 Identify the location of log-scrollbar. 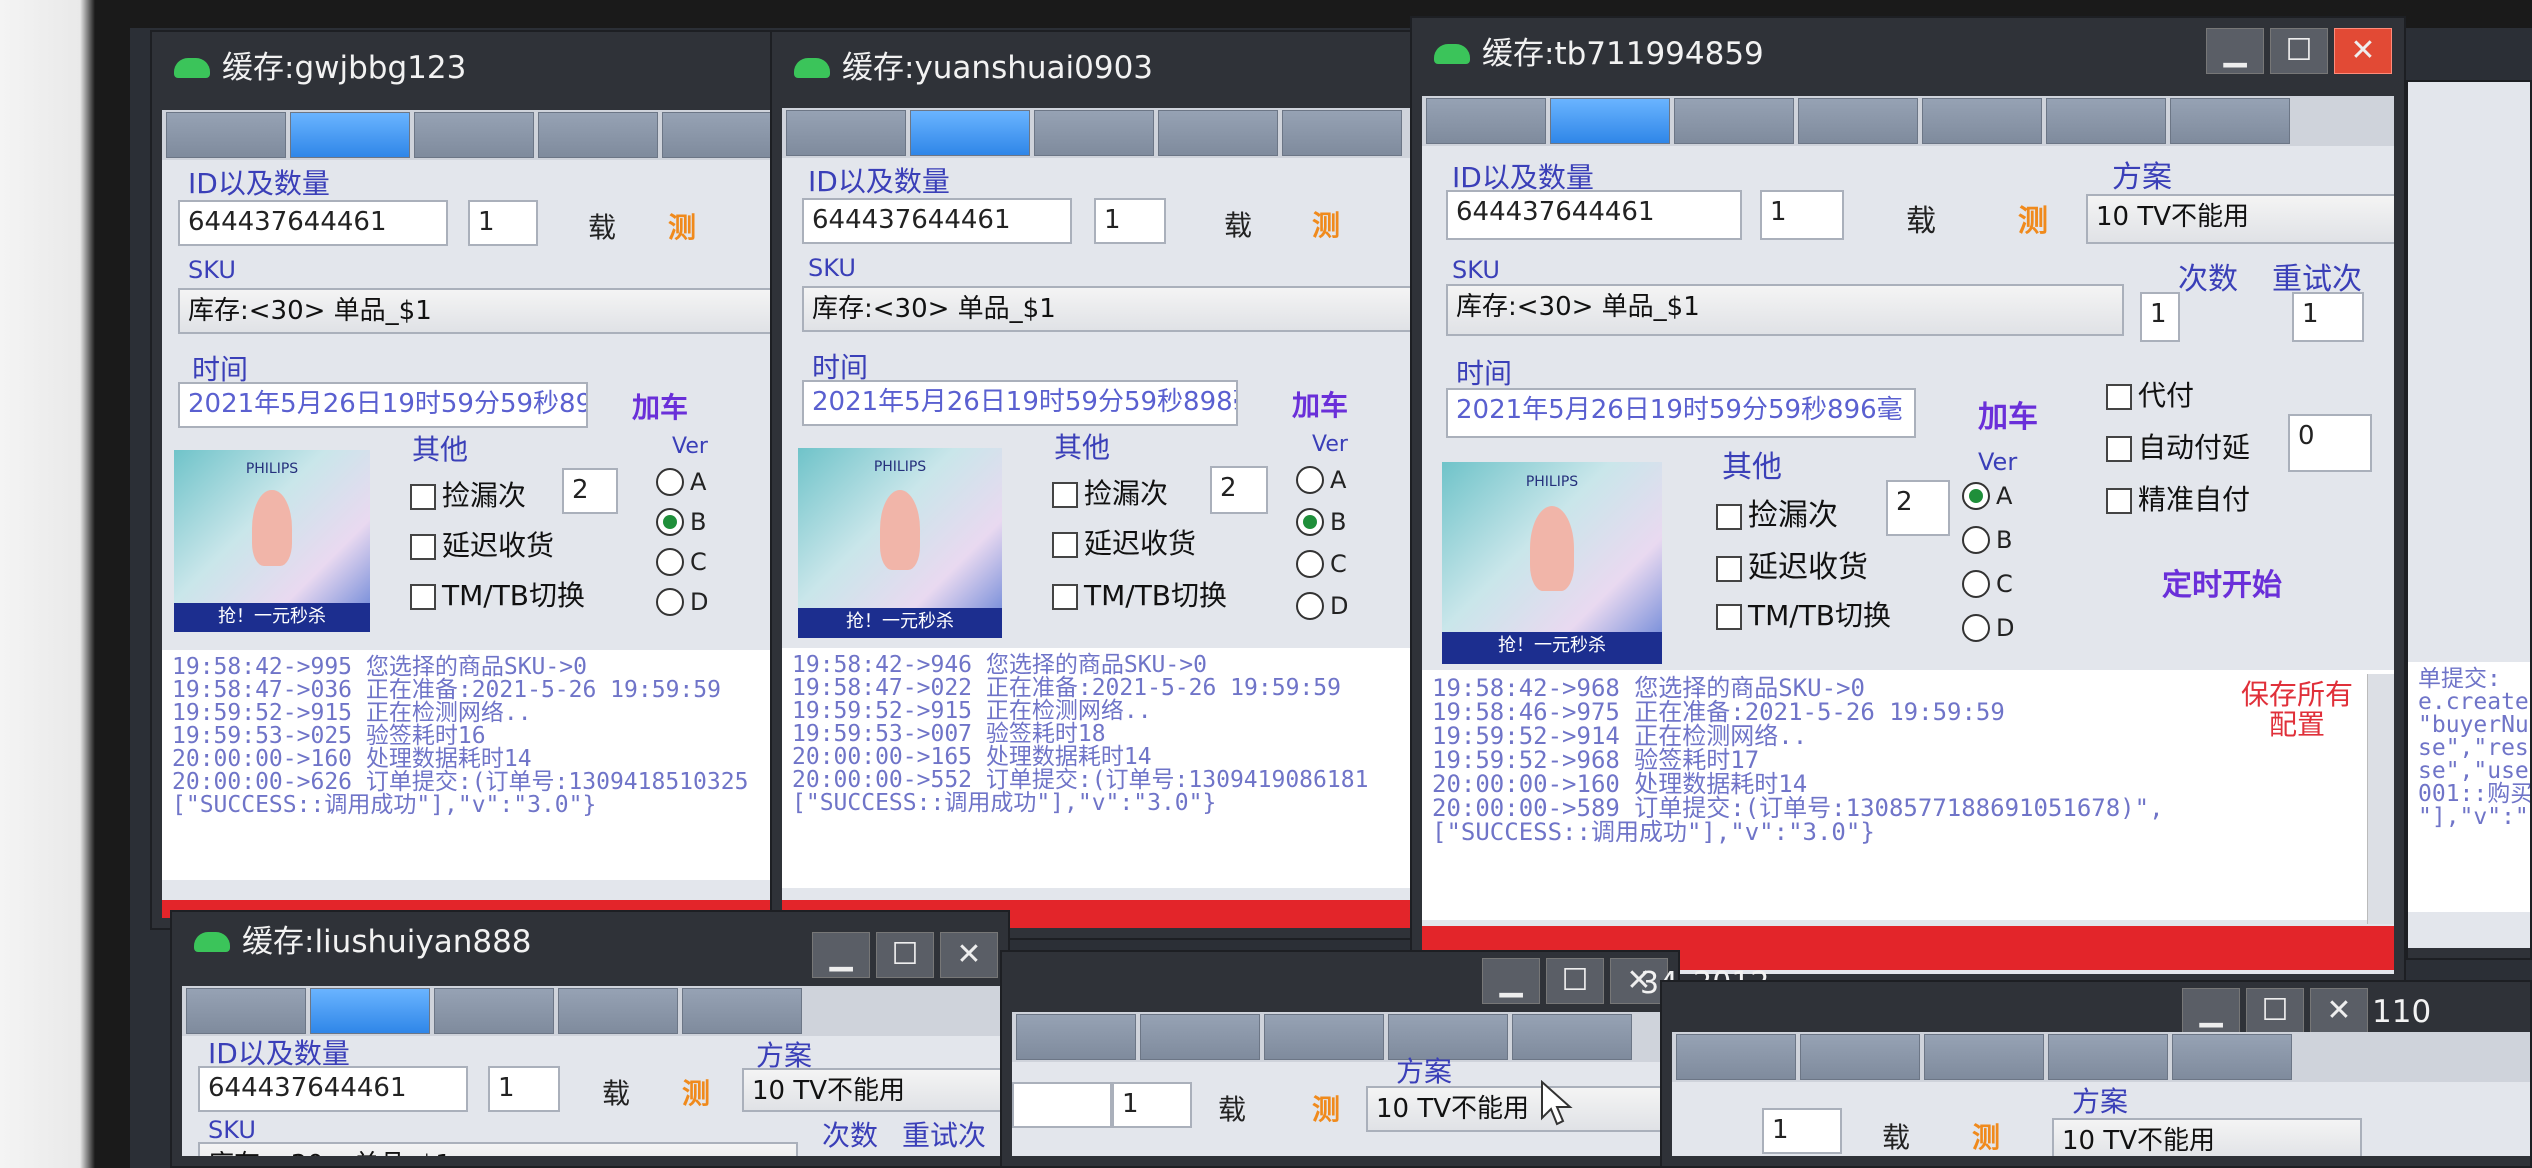
(2380, 799).